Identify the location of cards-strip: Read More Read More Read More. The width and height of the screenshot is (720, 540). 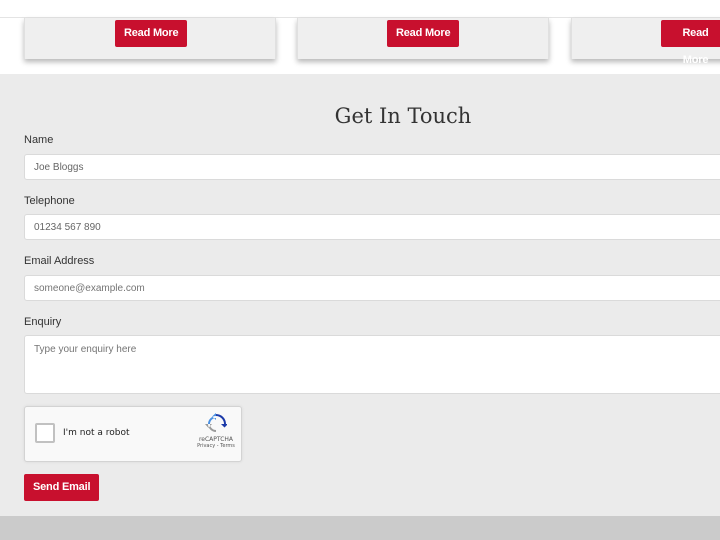
(360, 46).